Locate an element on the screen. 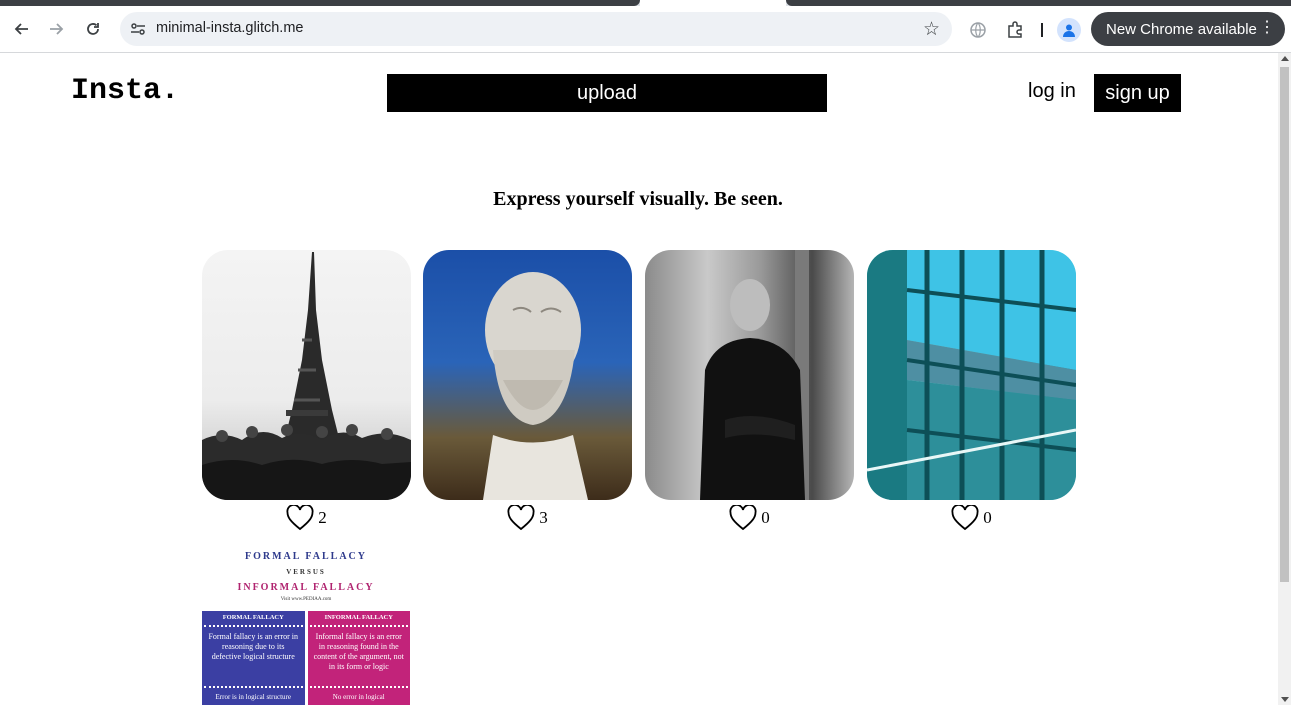 The height and width of the screenshot is (705, 1291). post-card: 2 is located at coordinates (306, 390).